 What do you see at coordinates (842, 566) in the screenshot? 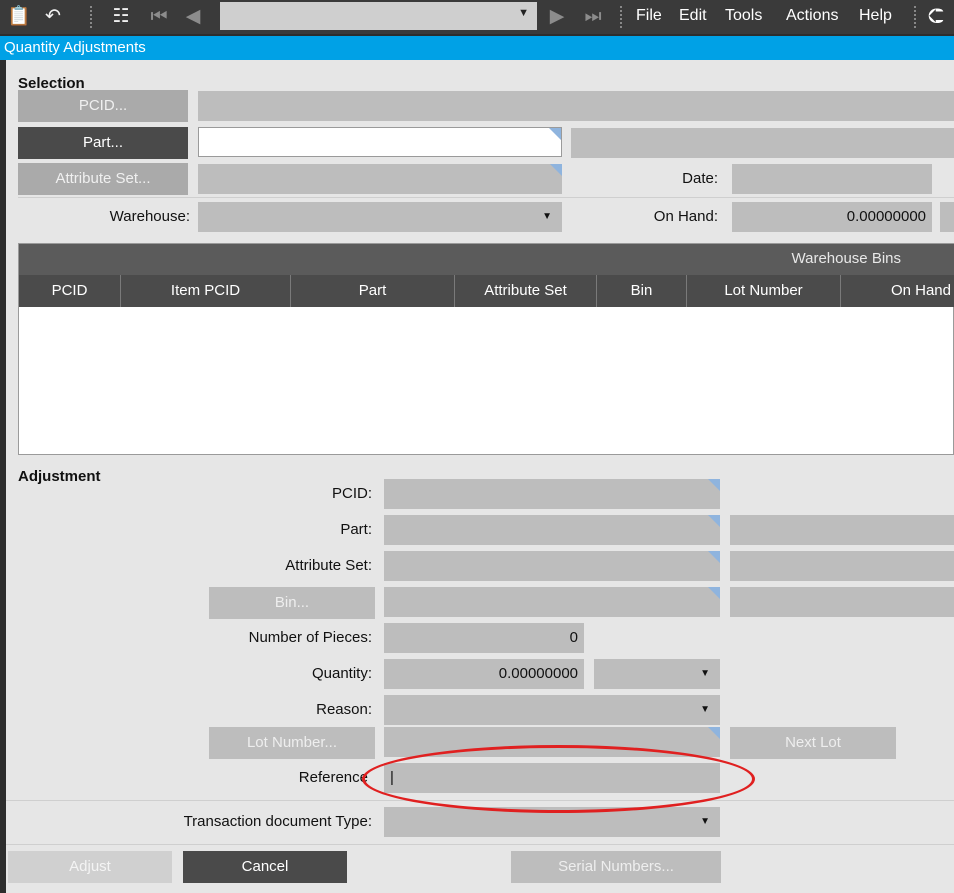
I see `adjustment-attribute-set-description` at bounding box center [842, 566].